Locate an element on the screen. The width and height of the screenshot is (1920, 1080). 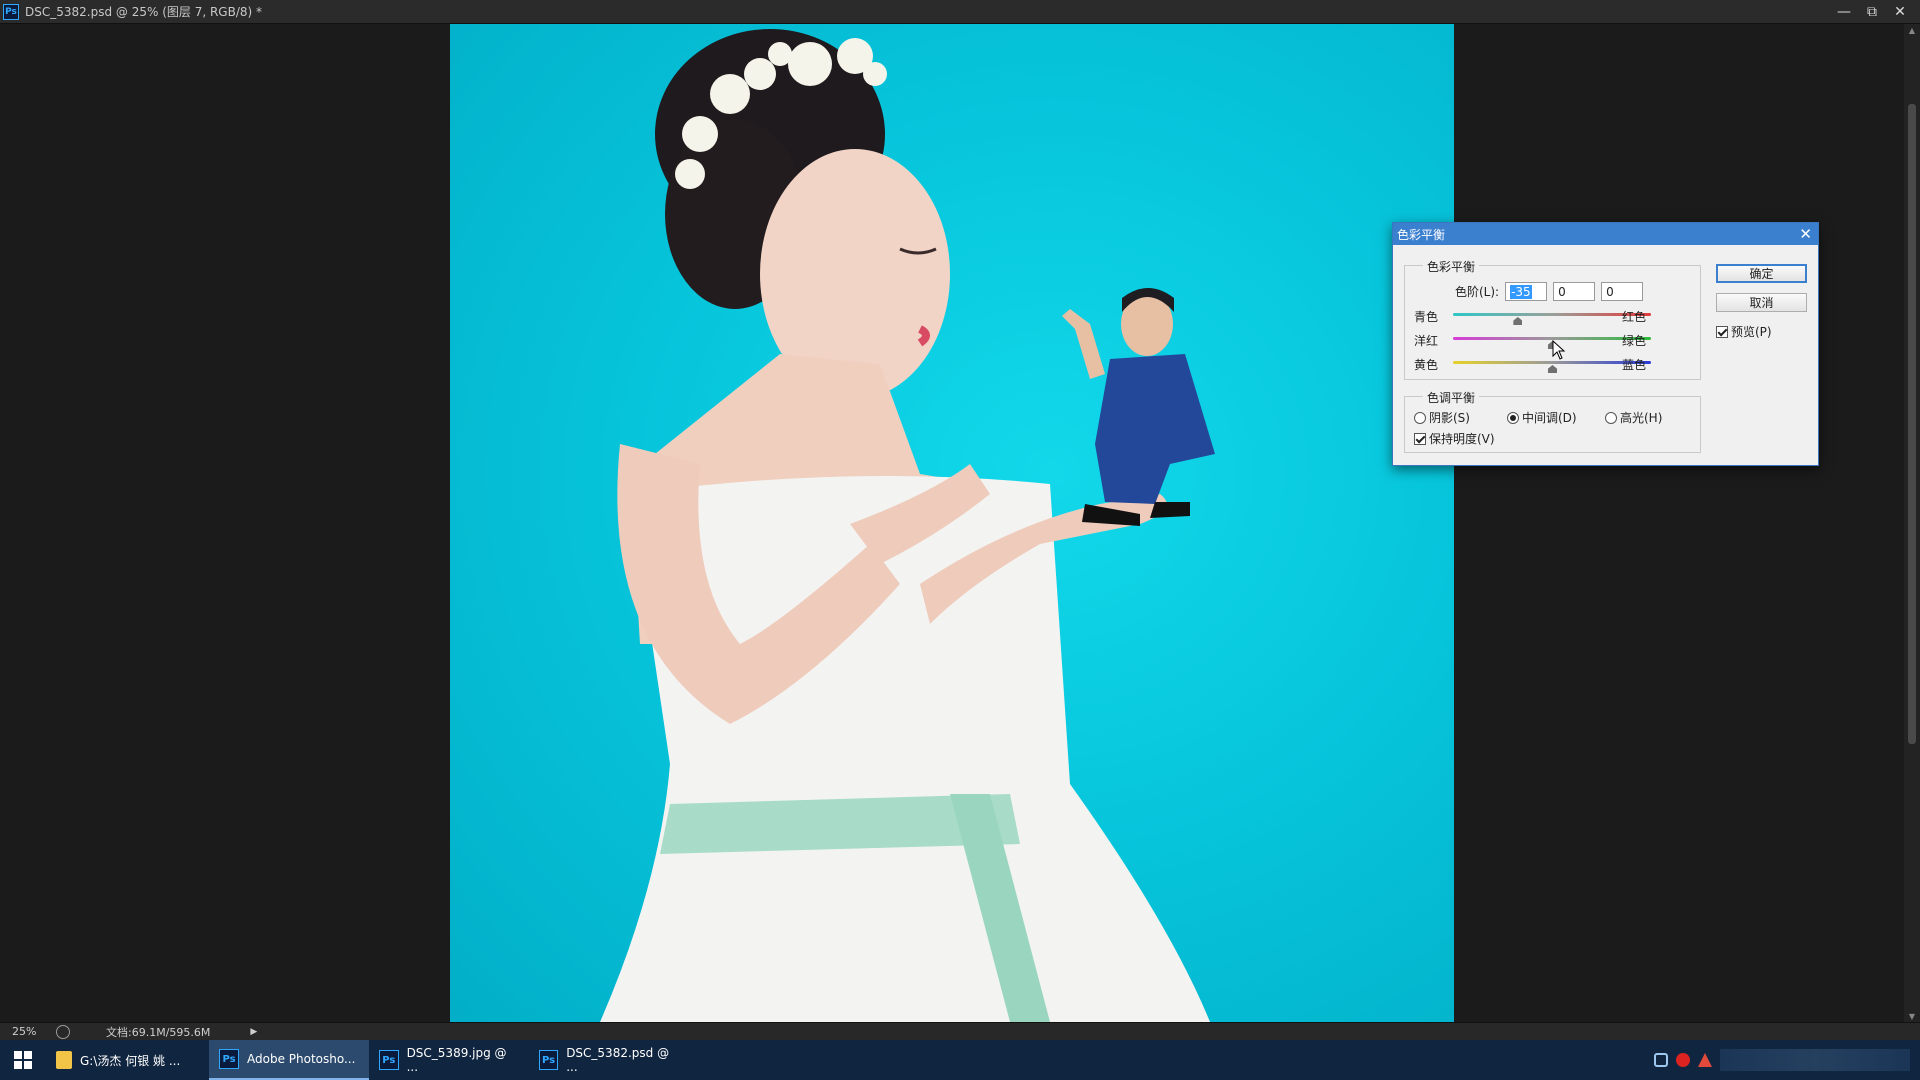
document-title: DSC_5382.psd @ 25% (图层 7, RGB/8) * is located at coordinates (143, 12).